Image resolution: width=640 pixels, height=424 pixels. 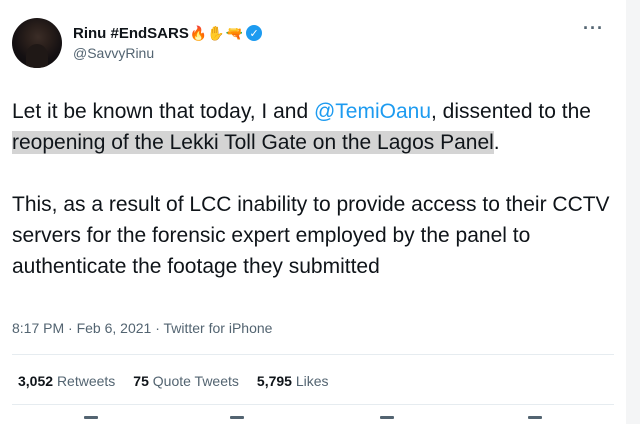 What do you see at coordinates (387, 417) in the screenshot?
I see `like-icon` at bounding box center [387, 417].